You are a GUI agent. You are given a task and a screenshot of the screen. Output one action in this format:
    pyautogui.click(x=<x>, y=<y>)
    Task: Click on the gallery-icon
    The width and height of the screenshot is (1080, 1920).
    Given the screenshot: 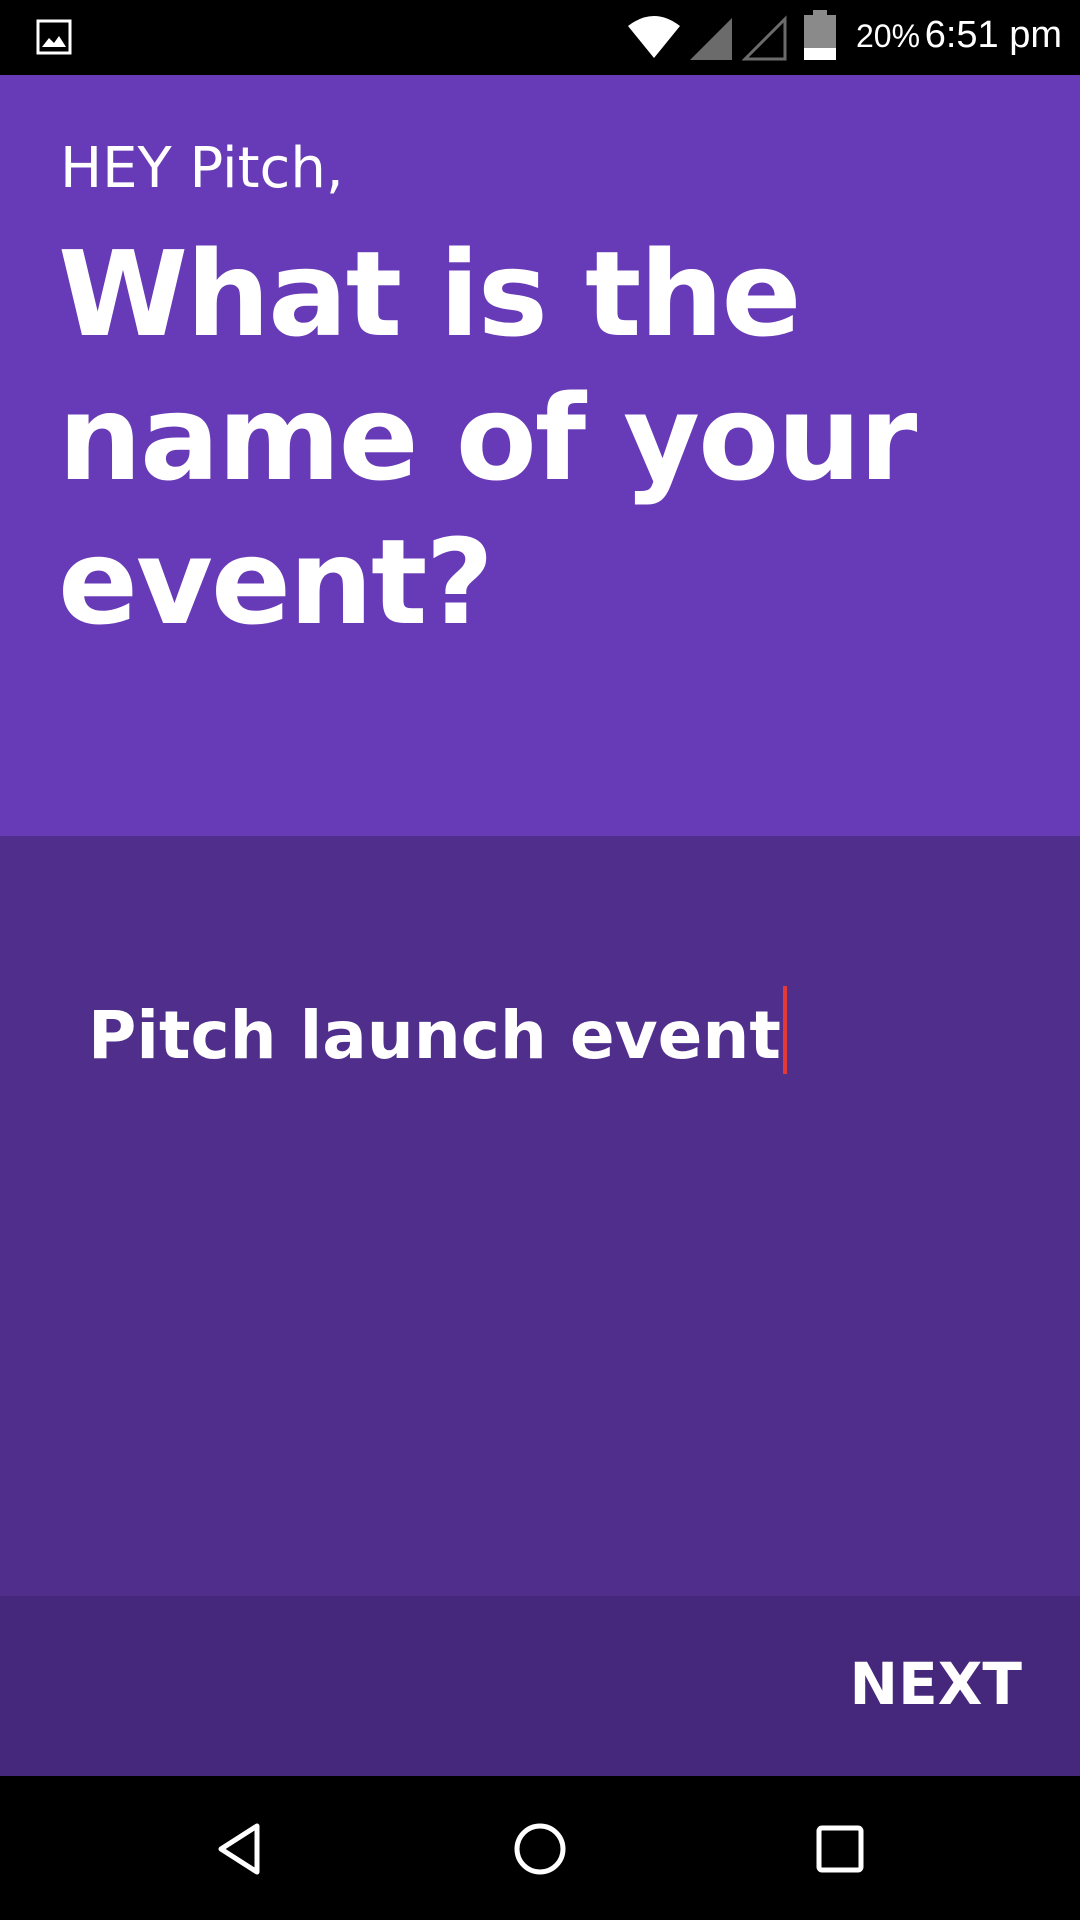 What is the action you would take?
    pyautogui.click(x=54, y=37)
    